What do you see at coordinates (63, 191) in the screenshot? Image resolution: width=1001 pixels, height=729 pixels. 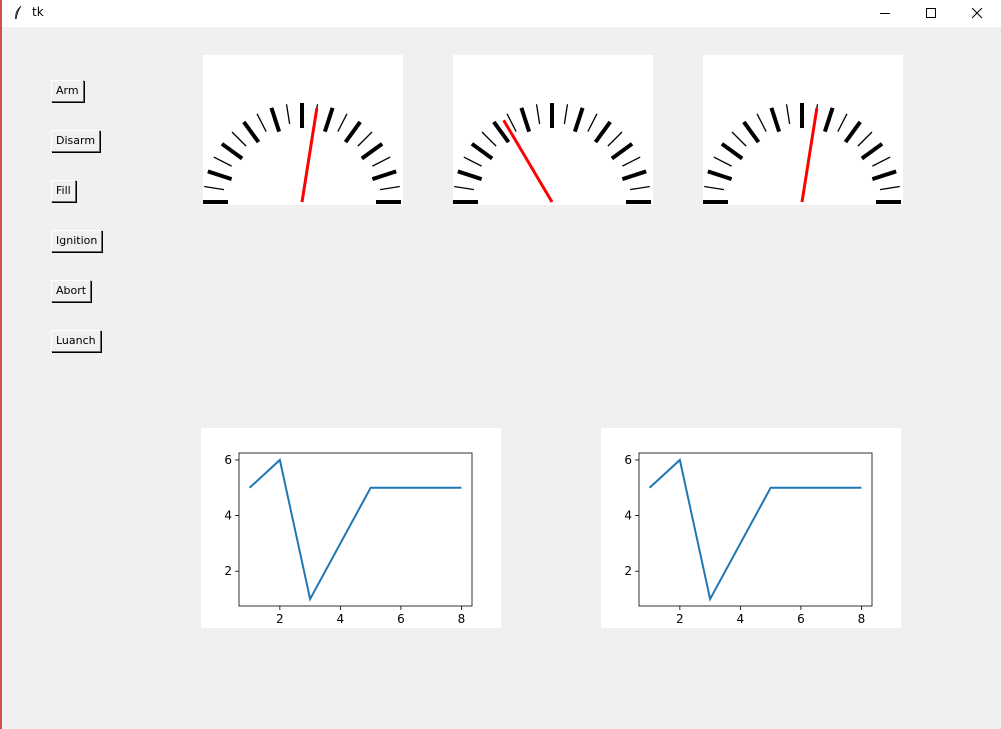 I see `fill-button: Fill` at bounding box center [63, 191].